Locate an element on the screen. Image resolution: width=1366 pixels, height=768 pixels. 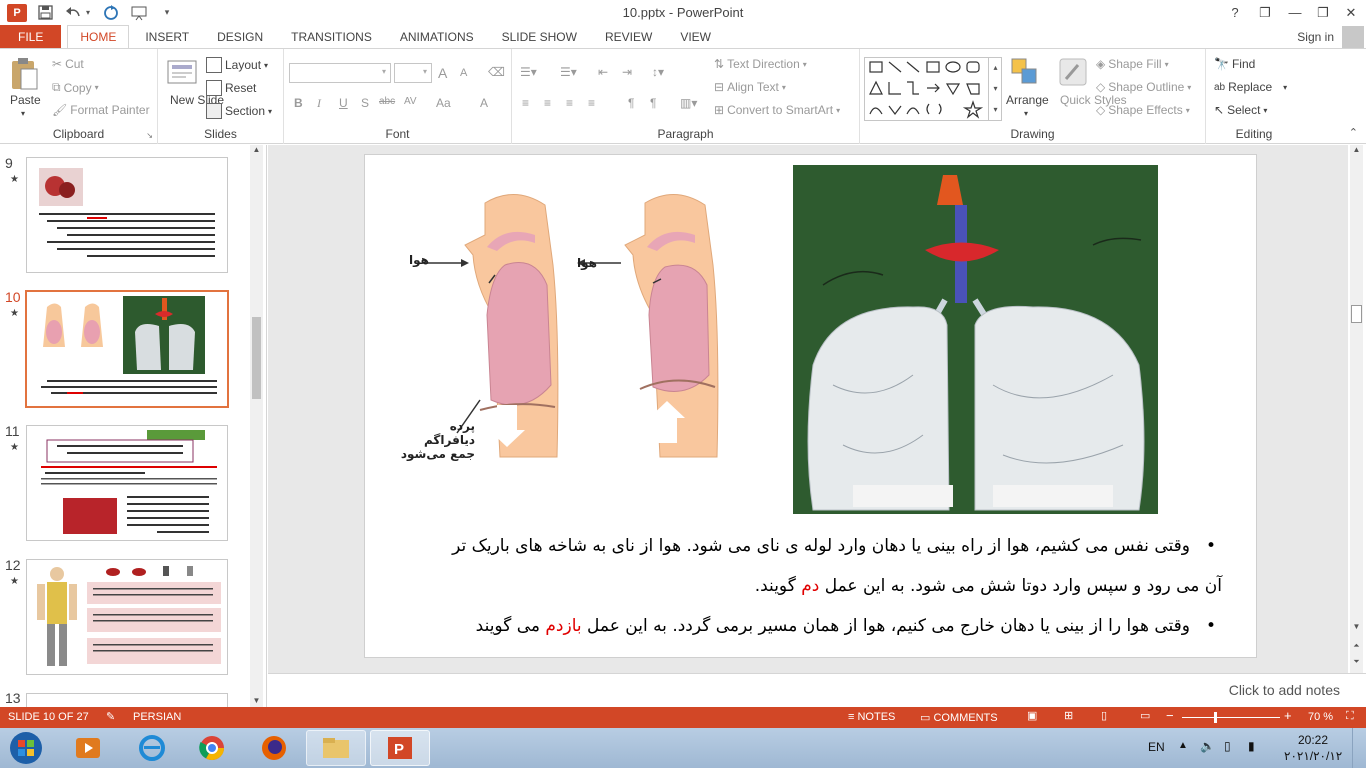
scroll-down-icon: ▼ is located at coordinates (256, 700).